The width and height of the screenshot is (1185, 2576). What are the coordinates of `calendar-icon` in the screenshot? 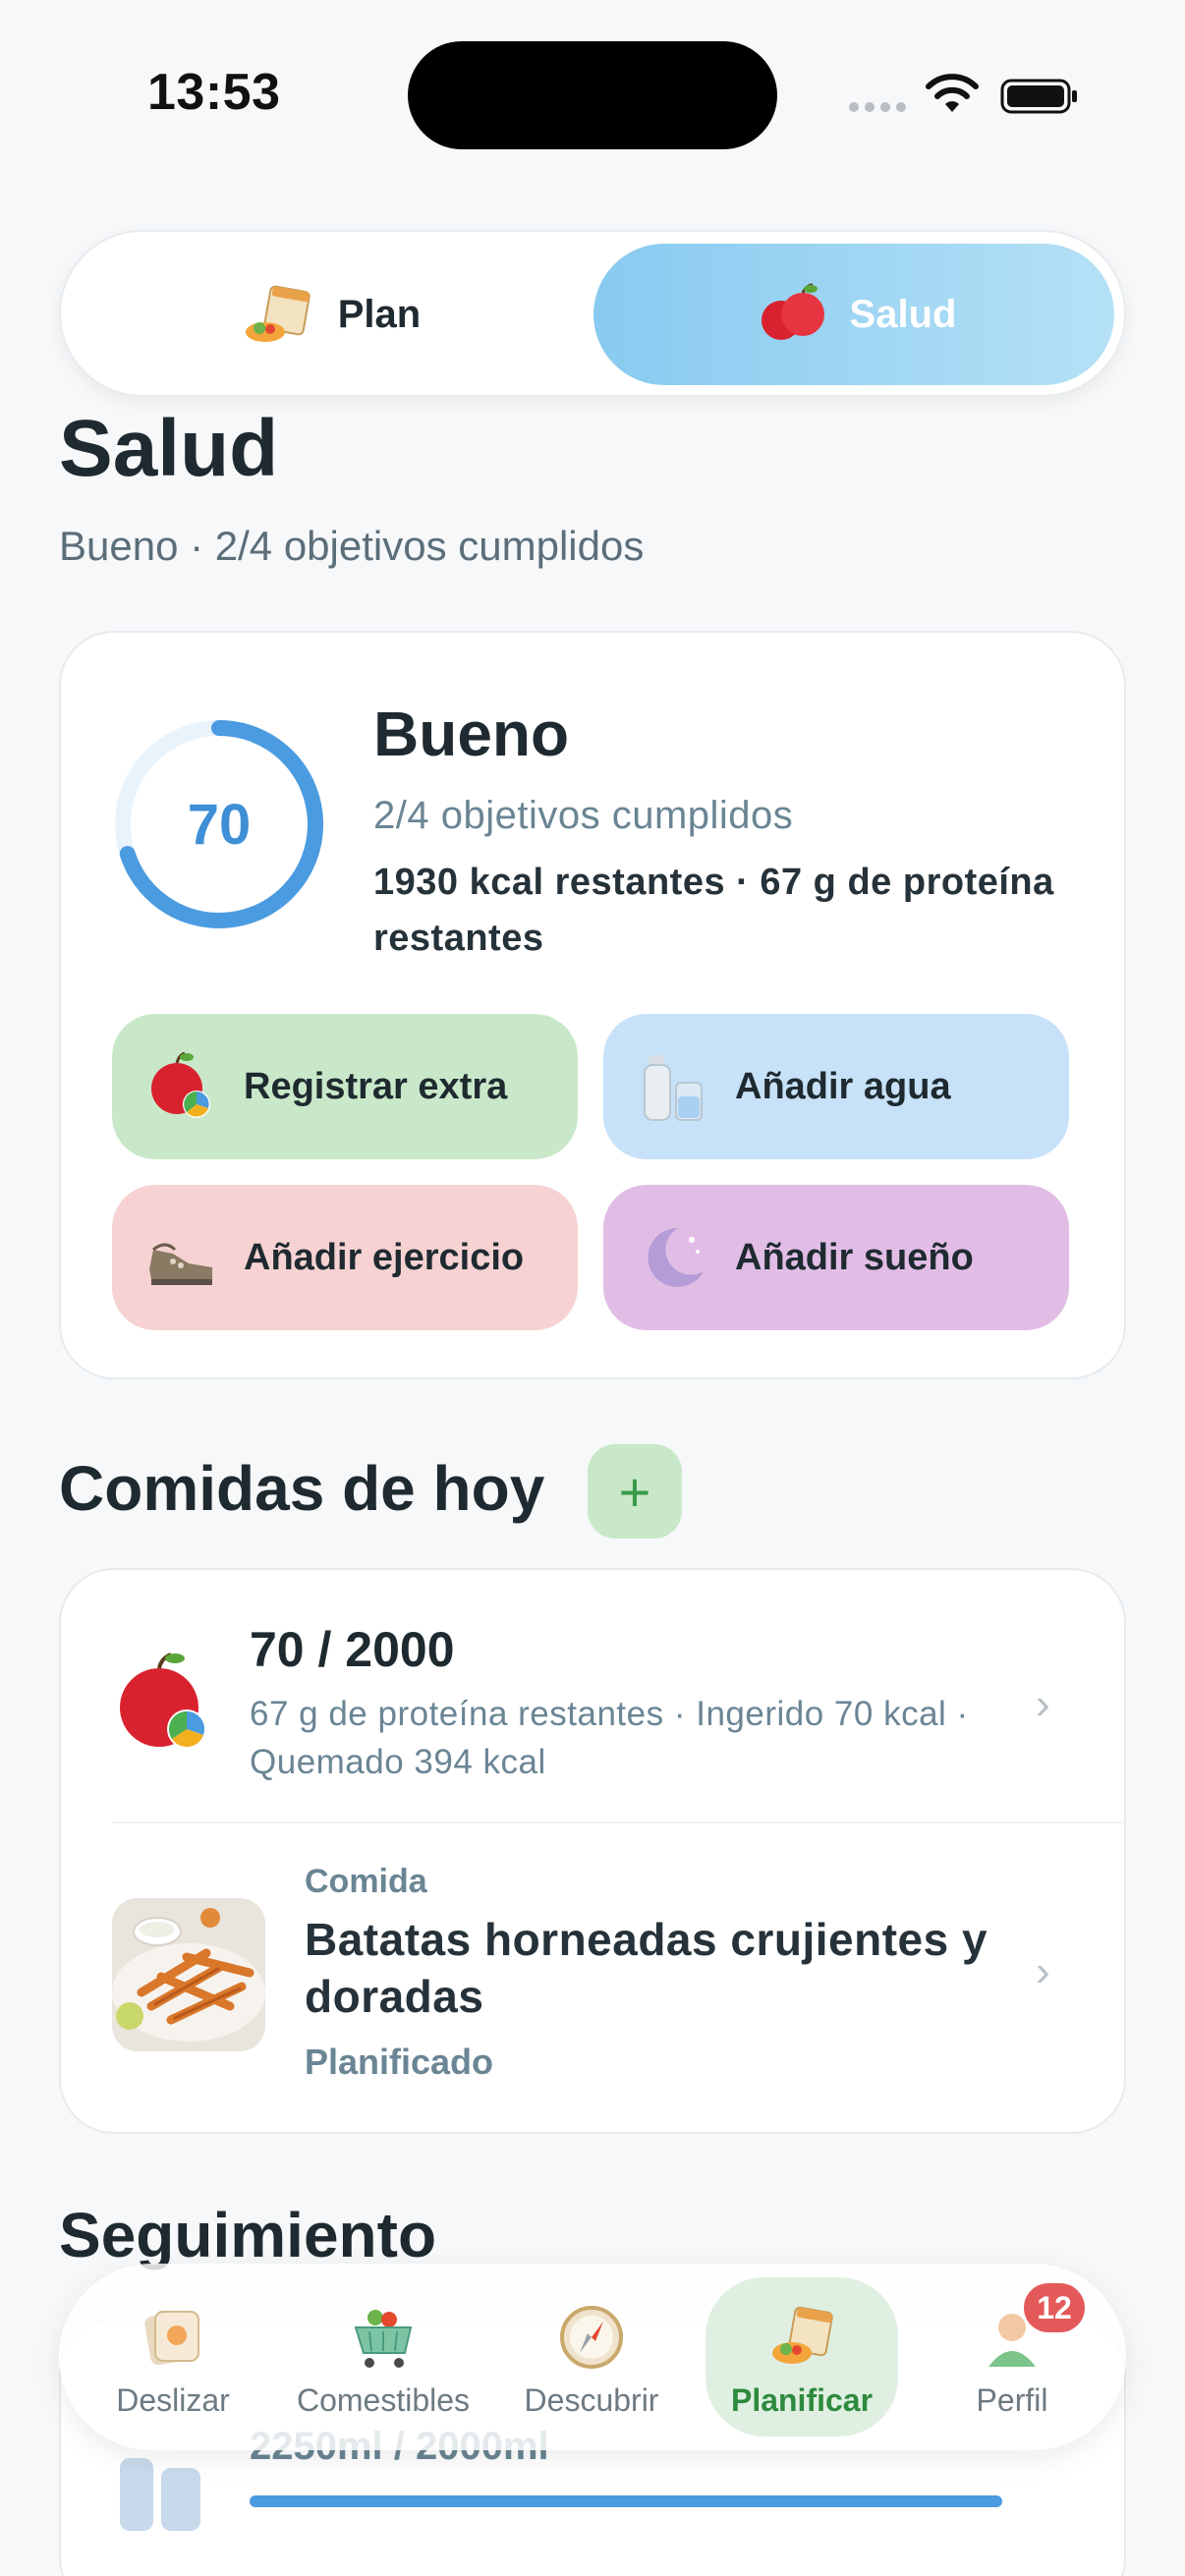 It's located at (803, 2335).